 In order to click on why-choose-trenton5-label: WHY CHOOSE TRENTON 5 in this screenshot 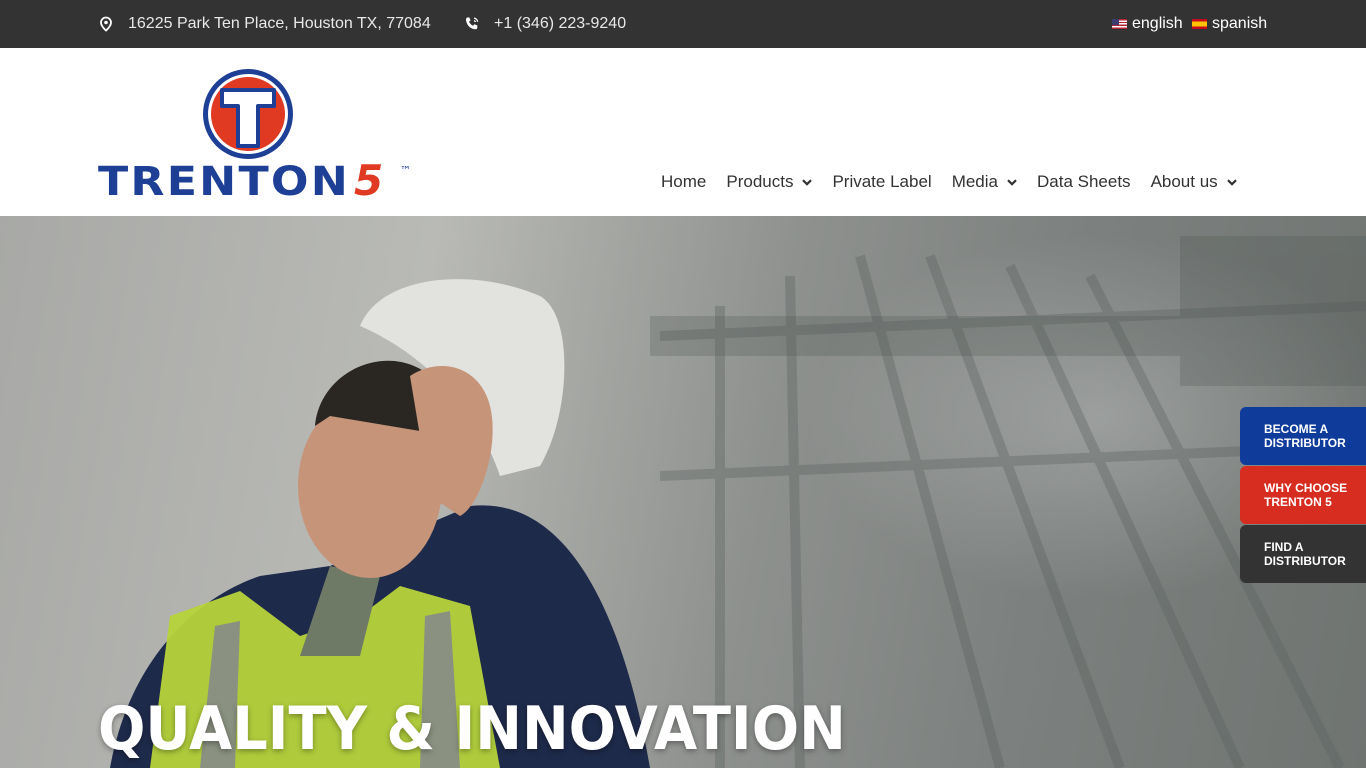, I will do `click(1310, 495)`.